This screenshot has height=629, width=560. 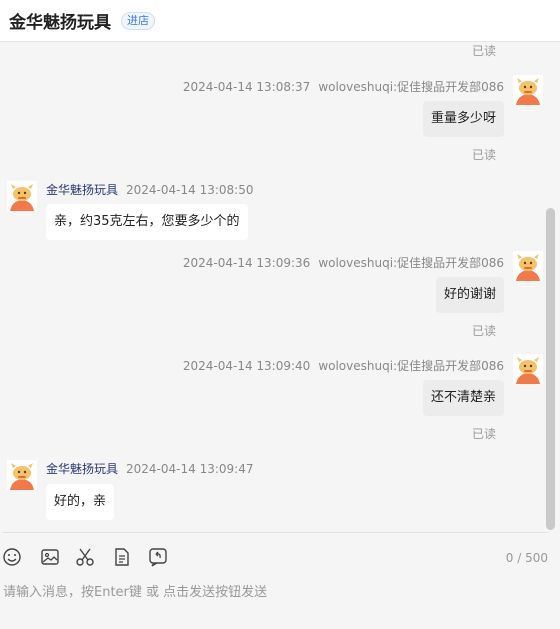 What do you see at coordinates (147, 222) in the screenshot?
I see `message-bubble: 亲，约35克左右，您要多少个的` at bounding box center [147, 222].